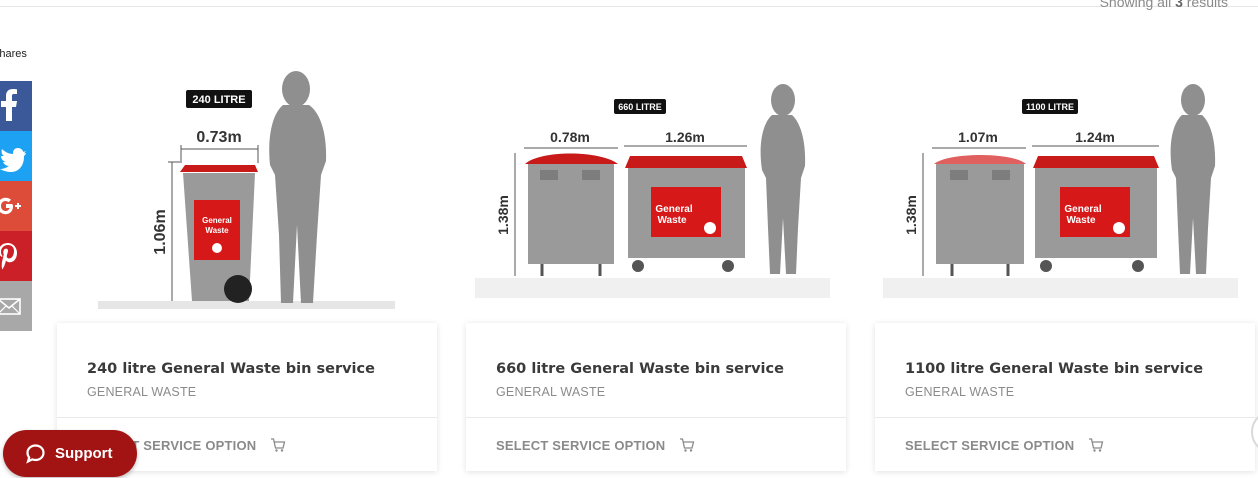 This screenshot has width=1258, height=478. Describe the element at coordinates (231, 369) in the screenshot. I see `product-title: 240 litre General Waste bin service` at that location.